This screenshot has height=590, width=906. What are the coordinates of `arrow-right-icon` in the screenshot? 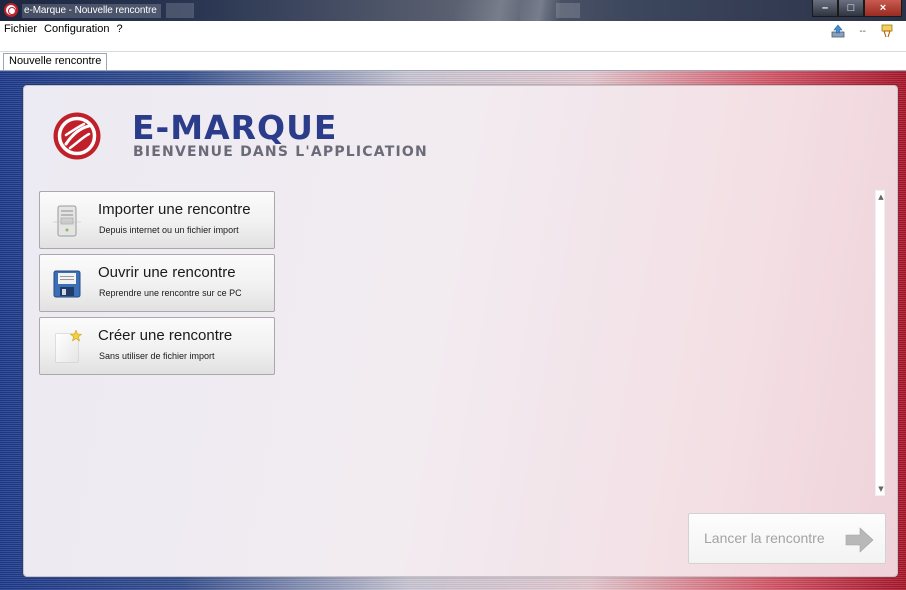 It's located at (859, 540).